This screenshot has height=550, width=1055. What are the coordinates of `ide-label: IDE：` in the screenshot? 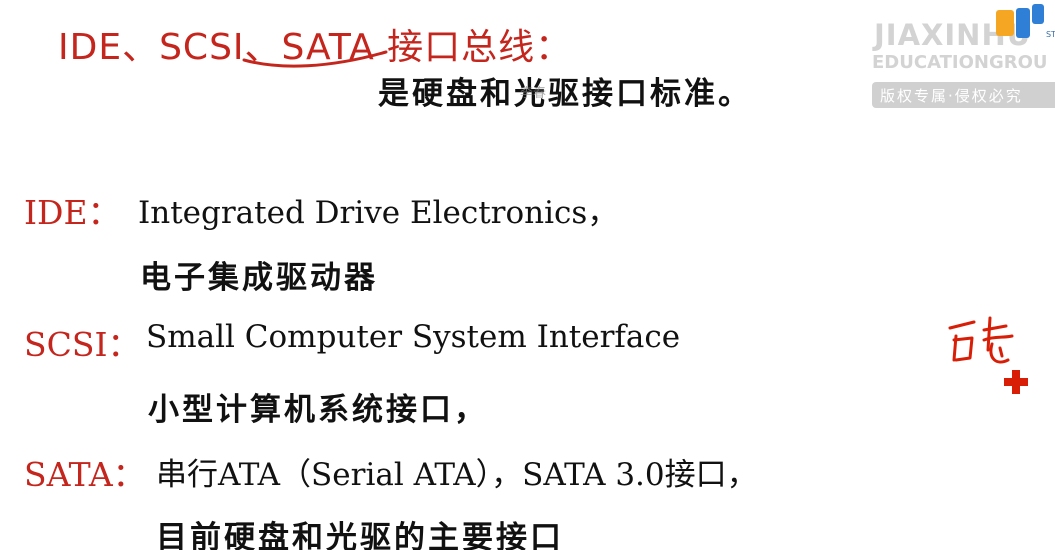 It's located at (72, 212).